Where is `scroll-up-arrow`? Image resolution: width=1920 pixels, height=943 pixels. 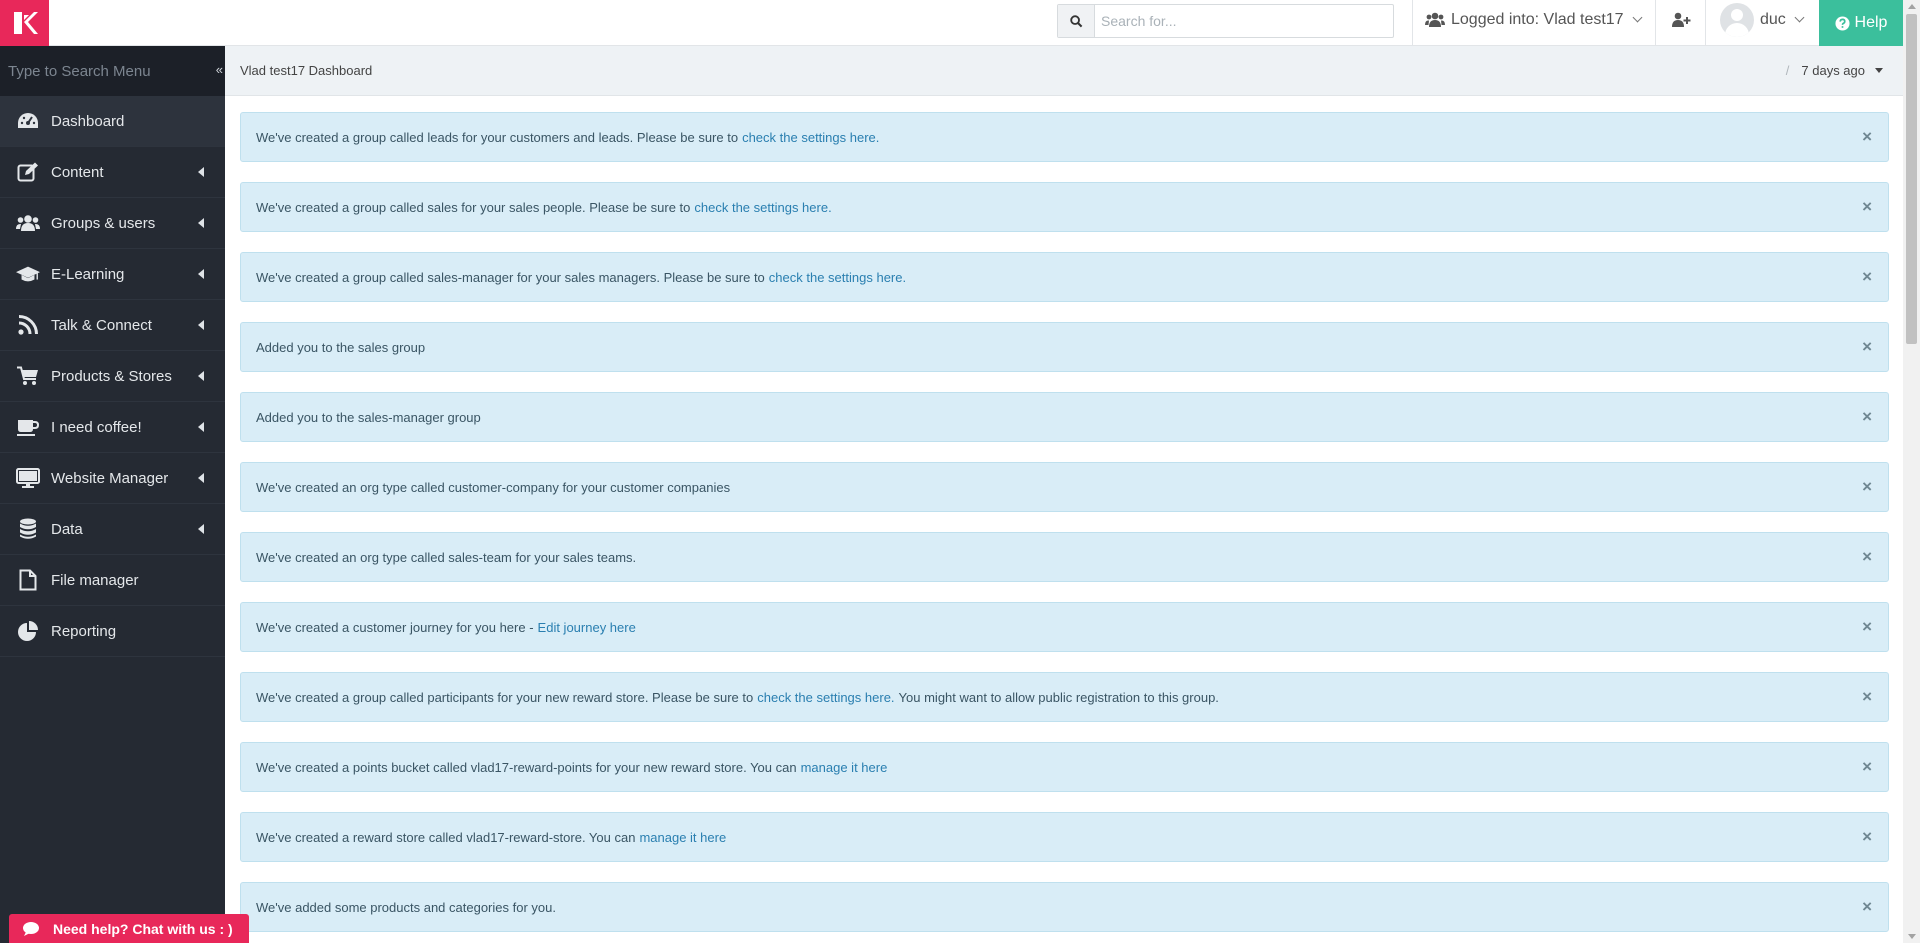
scroll-up-arrow is located at coordinates (1912, 6).